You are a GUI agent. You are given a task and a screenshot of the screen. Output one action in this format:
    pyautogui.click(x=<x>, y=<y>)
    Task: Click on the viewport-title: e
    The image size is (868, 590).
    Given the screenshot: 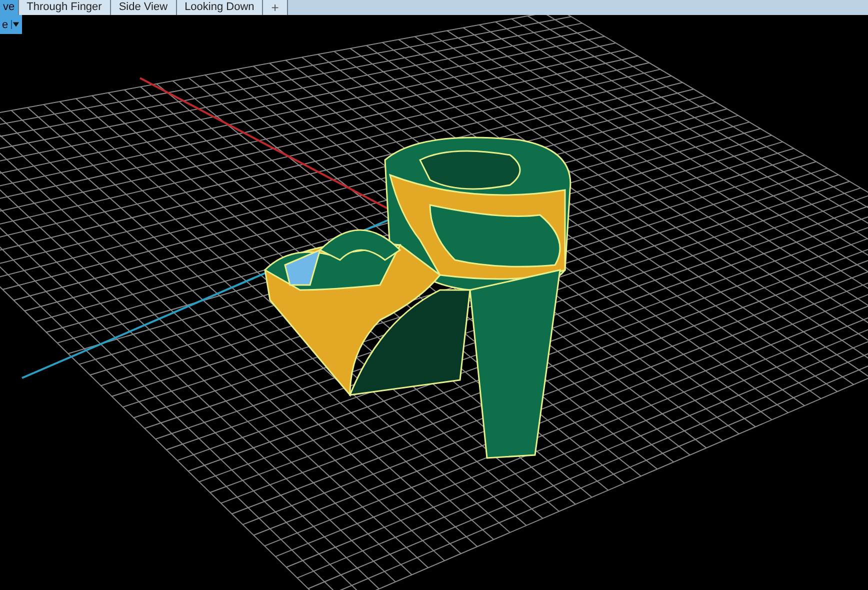 What is the action you would take?
    pyautogui.click(x=11, y=24)
    